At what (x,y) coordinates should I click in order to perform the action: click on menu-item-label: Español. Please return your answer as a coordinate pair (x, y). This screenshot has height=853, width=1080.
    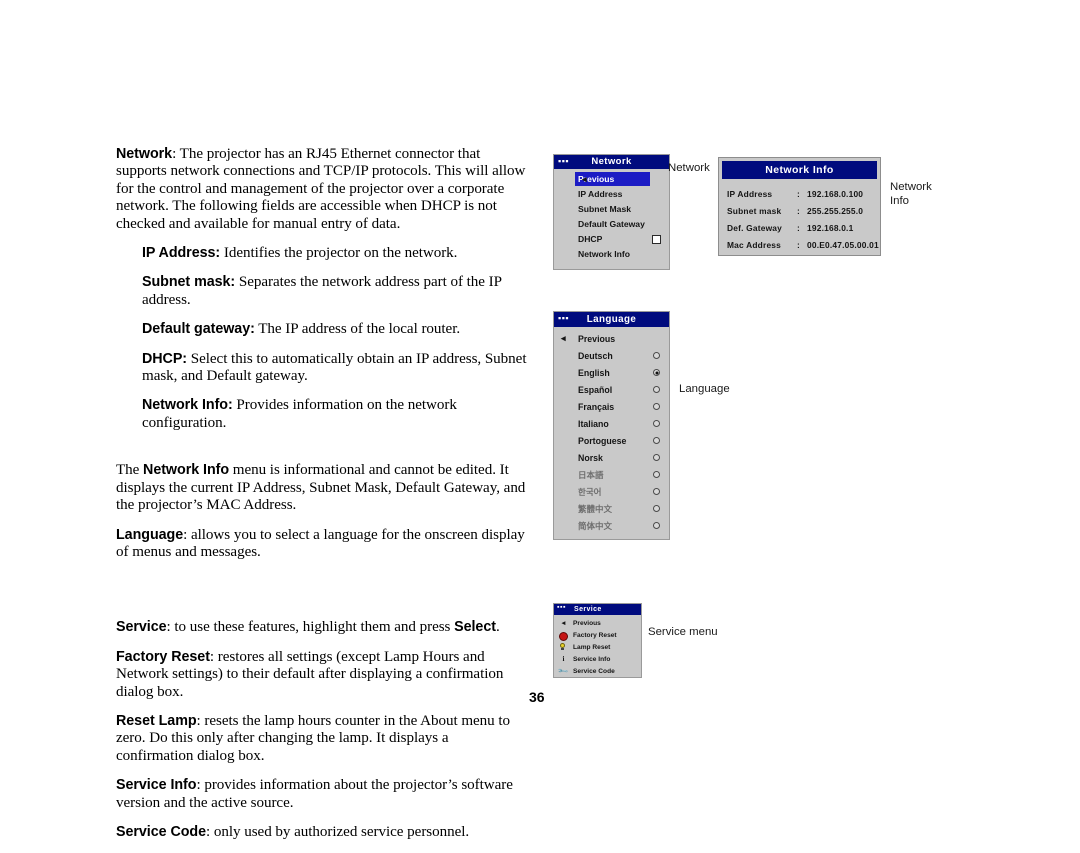
    Looking at the image, I should click on (595, 389).